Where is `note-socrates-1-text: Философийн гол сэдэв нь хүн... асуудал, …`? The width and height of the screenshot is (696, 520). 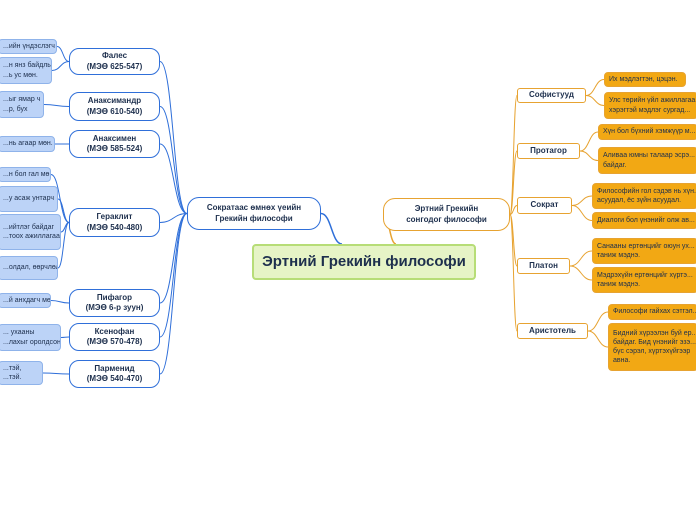
note-socrates-1-text: Философийн гол сэдэв нь хүн... асуудал, … is located at coordinates (646, 195).